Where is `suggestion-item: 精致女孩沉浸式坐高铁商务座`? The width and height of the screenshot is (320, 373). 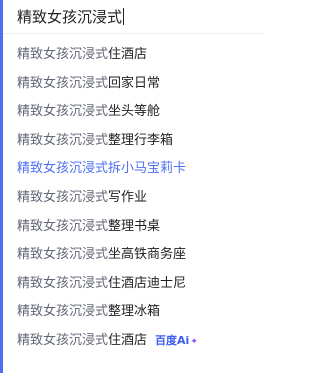 suggestion-item: 精致女孩沉浸式坐高铁商务座 is located at coordinates (133, 255).